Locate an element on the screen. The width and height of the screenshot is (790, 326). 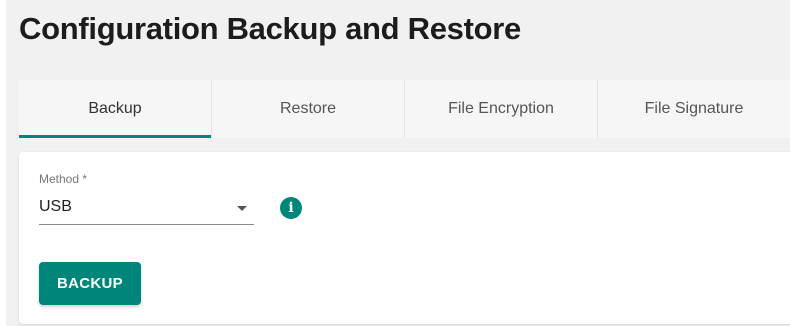
page-title: Configuration Backup and Restore is located at coordinates (270, 28).